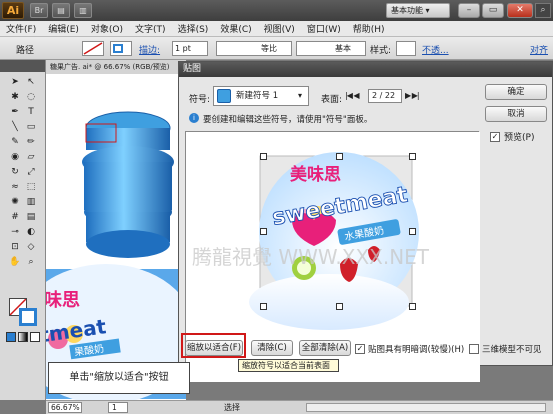 Image resolution: width=553 pixels, height=414 pixels. Describe the element at coordinates (339, 306) in the screenshot. I see `resize-handle-b` at that location.